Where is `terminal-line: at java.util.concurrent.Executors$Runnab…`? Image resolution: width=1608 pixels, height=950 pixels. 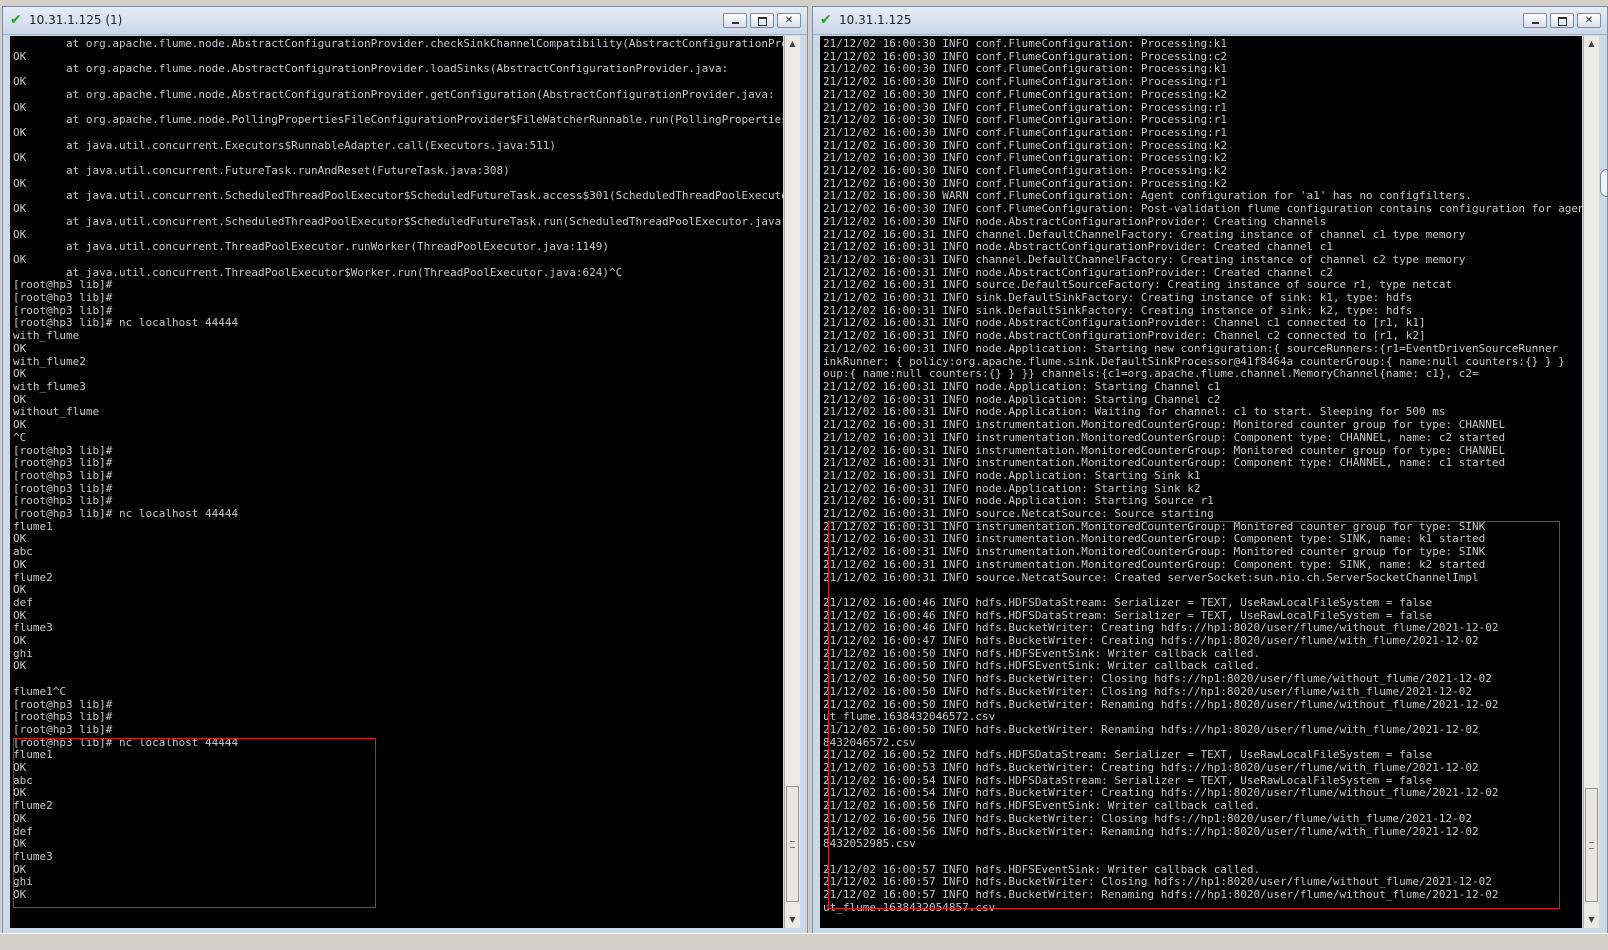
terminal-line: at java.util.concurrent.Executors$Runnab… is located at coordinates (285, 145).